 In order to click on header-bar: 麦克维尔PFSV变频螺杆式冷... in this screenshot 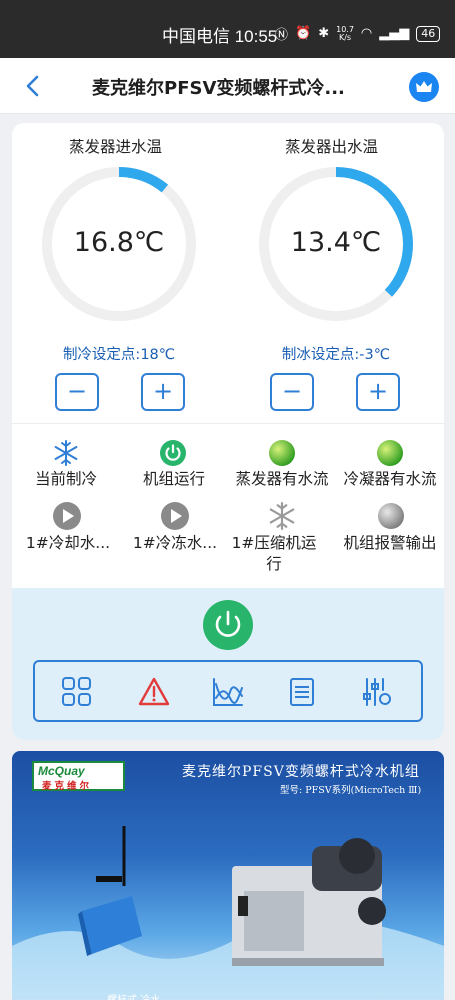, I will do `click(227, 86)`.